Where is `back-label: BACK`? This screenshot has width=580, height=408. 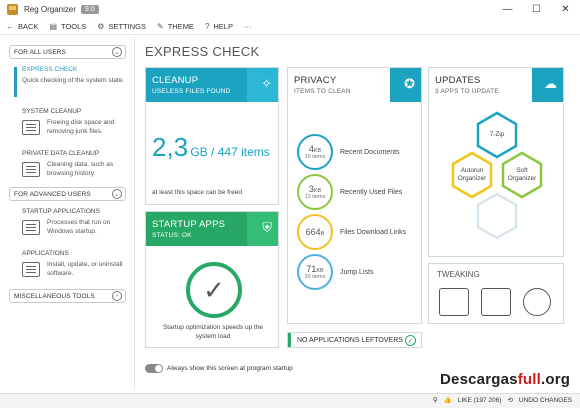 back-label: BACK is located at coordinates (28, 26).